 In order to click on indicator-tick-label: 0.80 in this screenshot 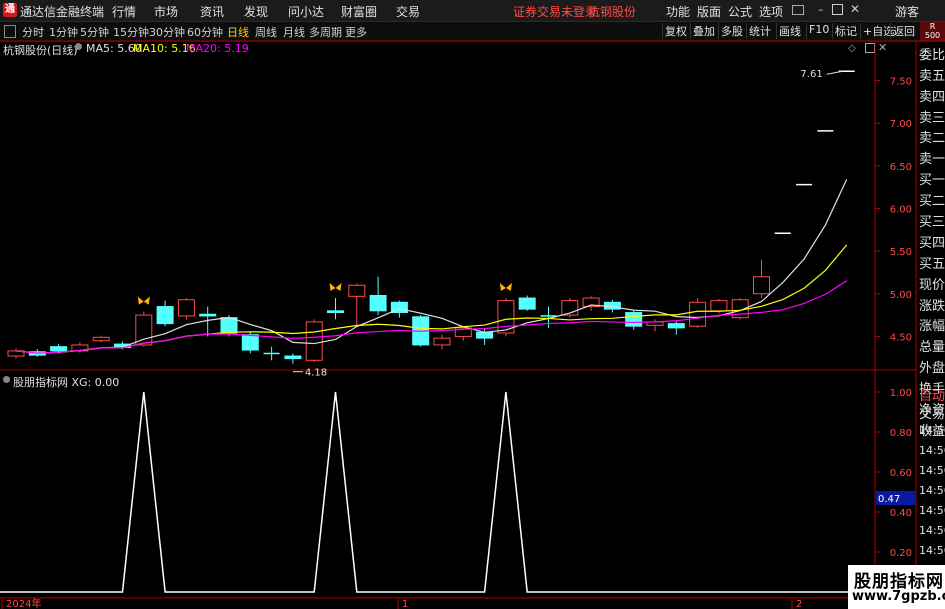, I will do `click(901, 433)`.